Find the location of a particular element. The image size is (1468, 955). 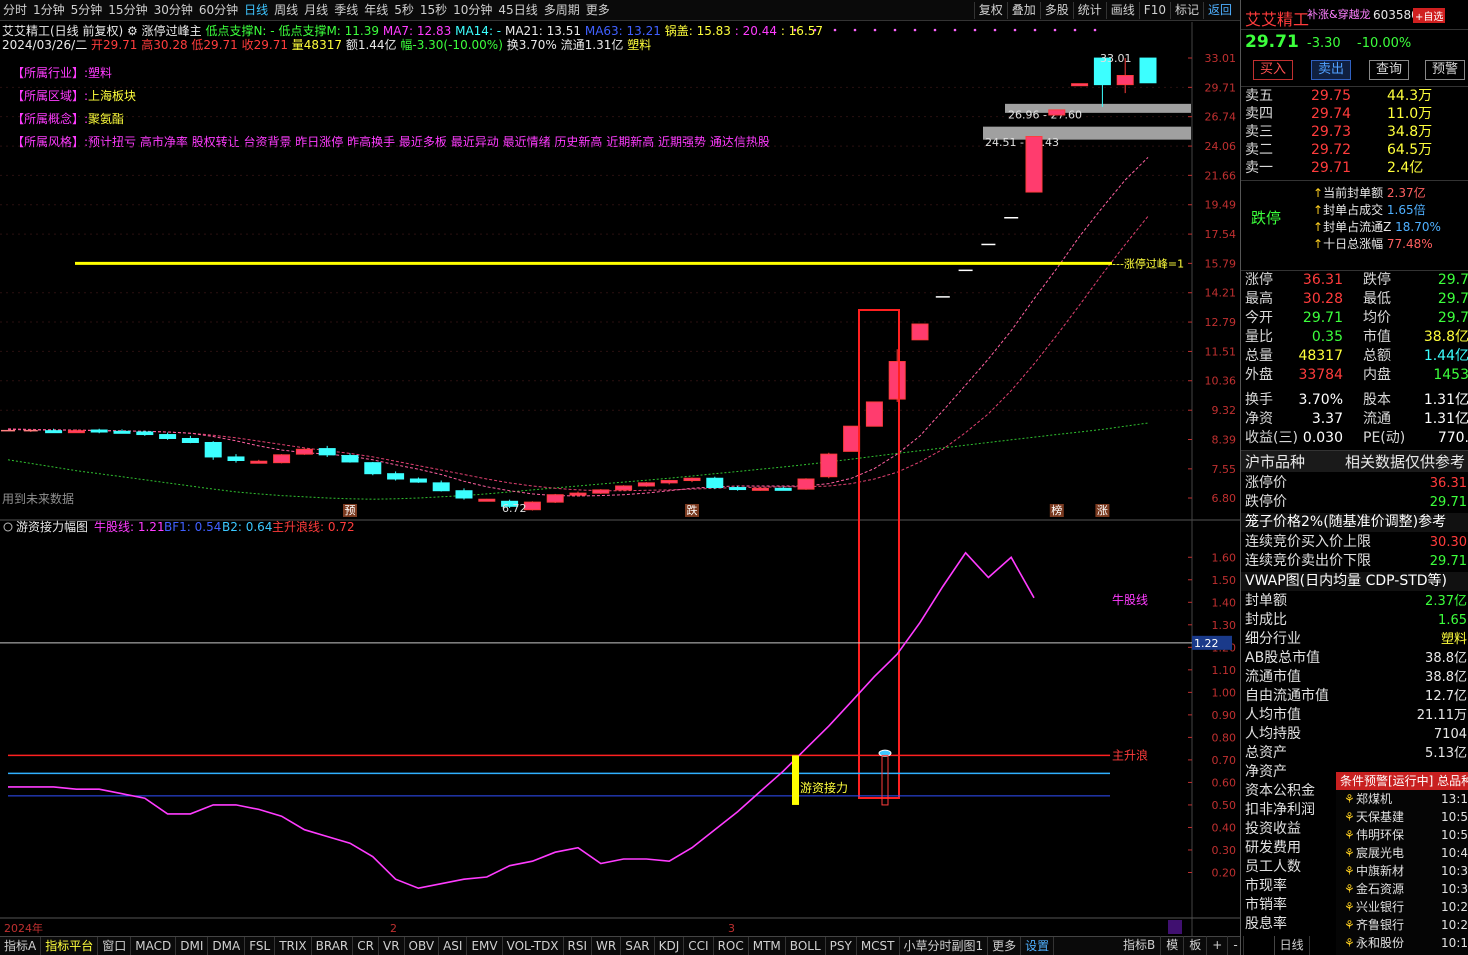

indicator-tool: - is located at coordinates (1236, 945).